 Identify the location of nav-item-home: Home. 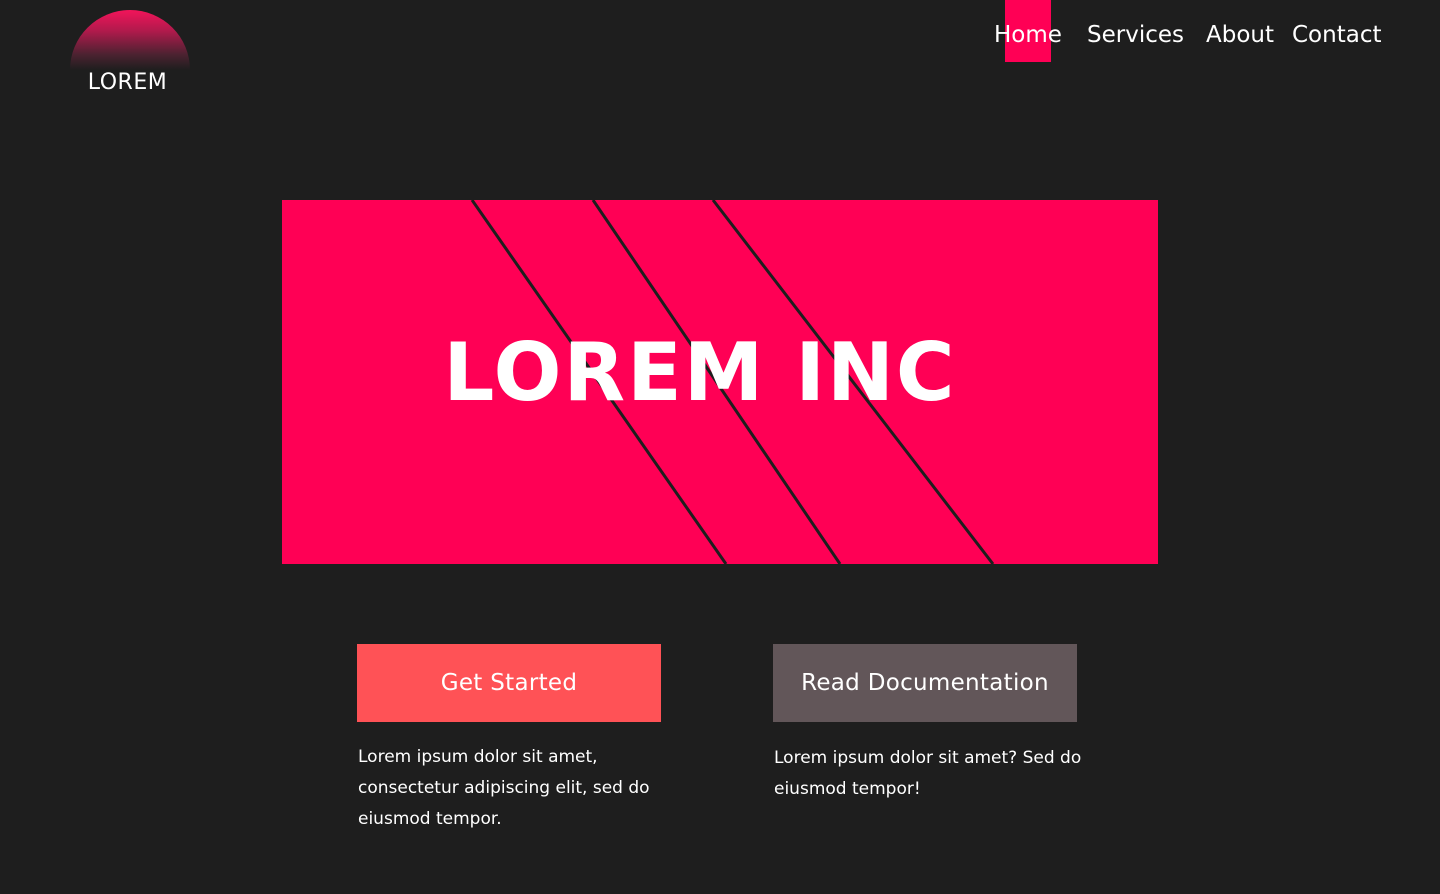
(1028, 31).